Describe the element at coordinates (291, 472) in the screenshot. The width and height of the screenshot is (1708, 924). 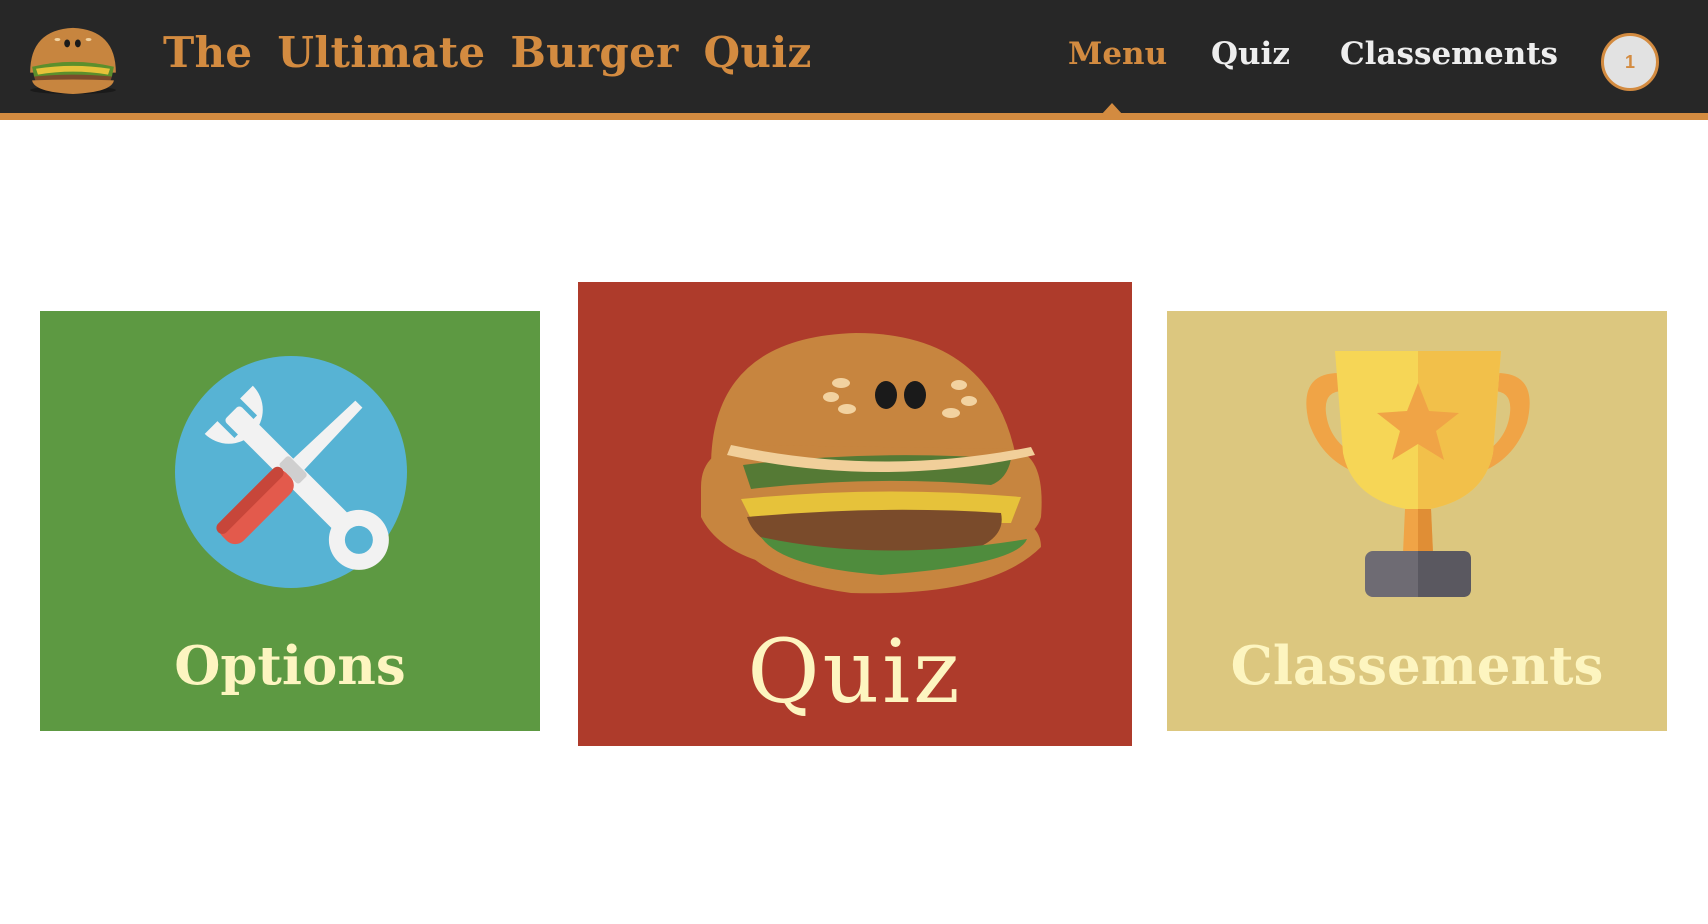
I see `tools-icon` at that location.